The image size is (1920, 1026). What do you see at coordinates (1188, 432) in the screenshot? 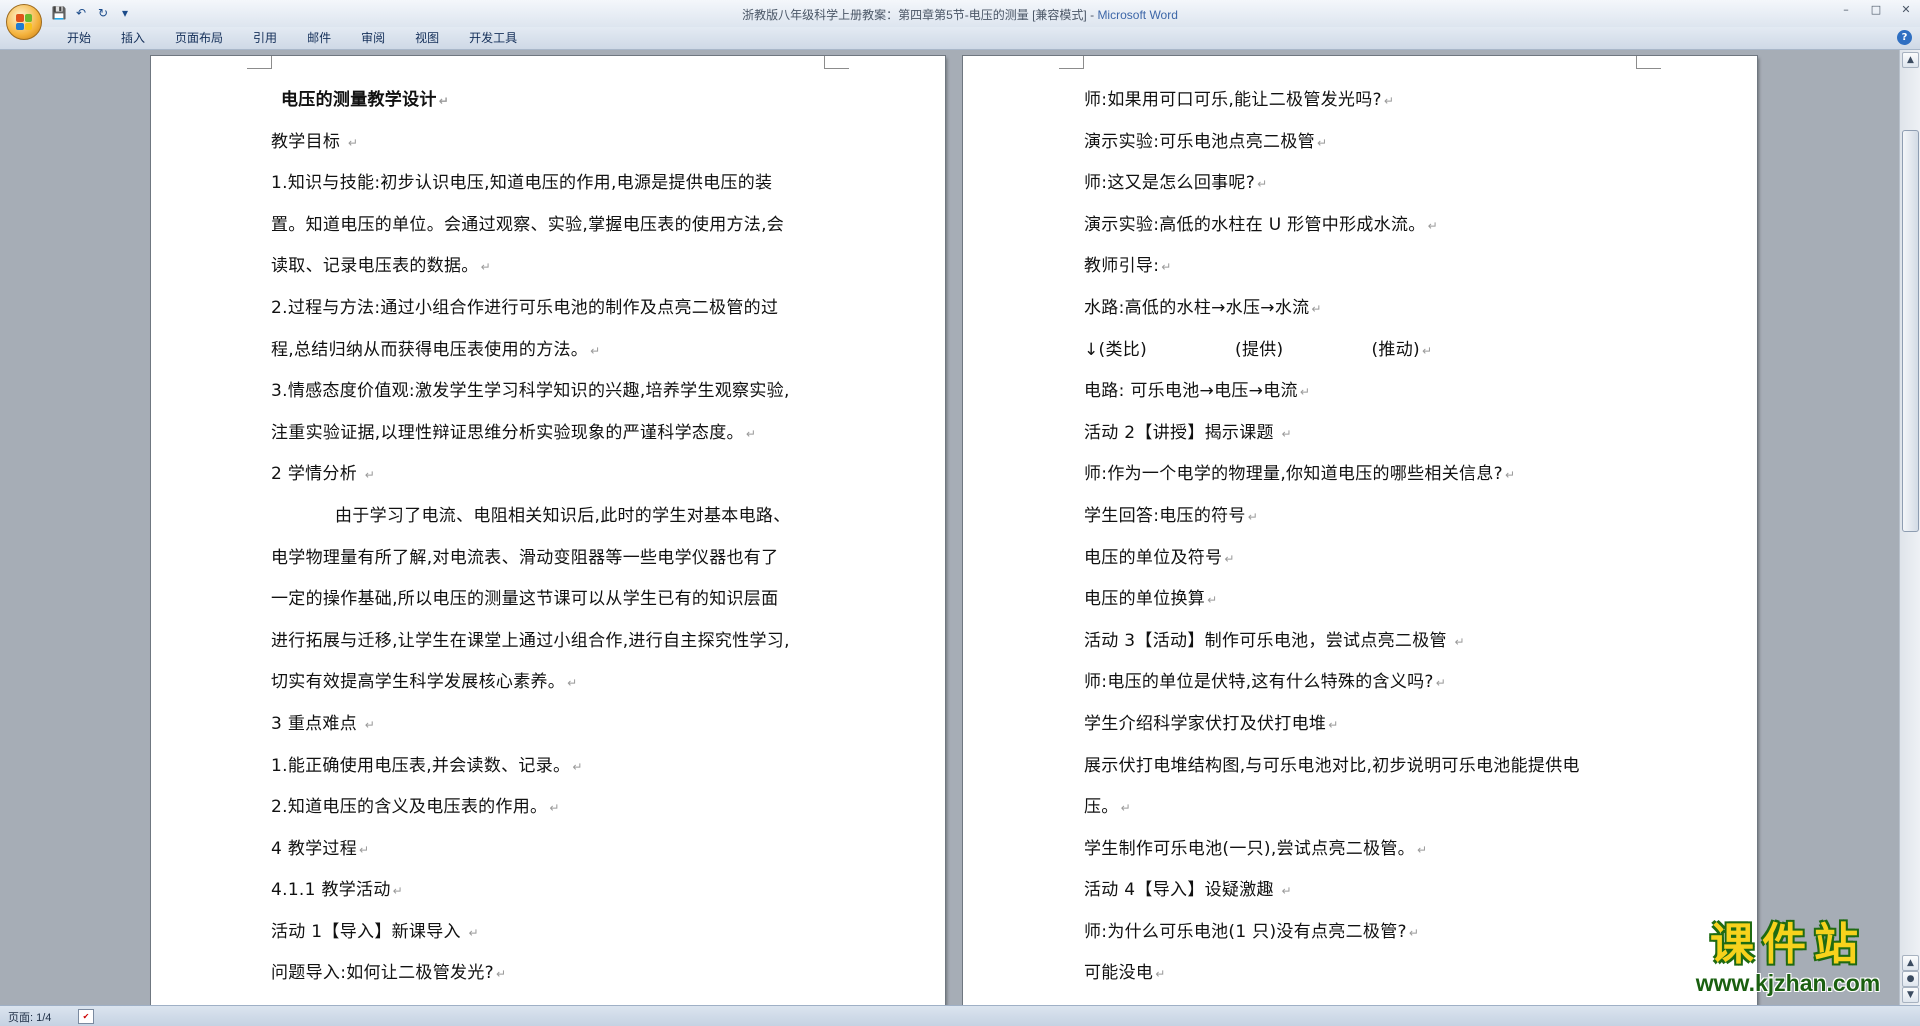
I see `text-line: 活动 2【讲授】揭示课题 ↵` at bounding box center [1188, 432].